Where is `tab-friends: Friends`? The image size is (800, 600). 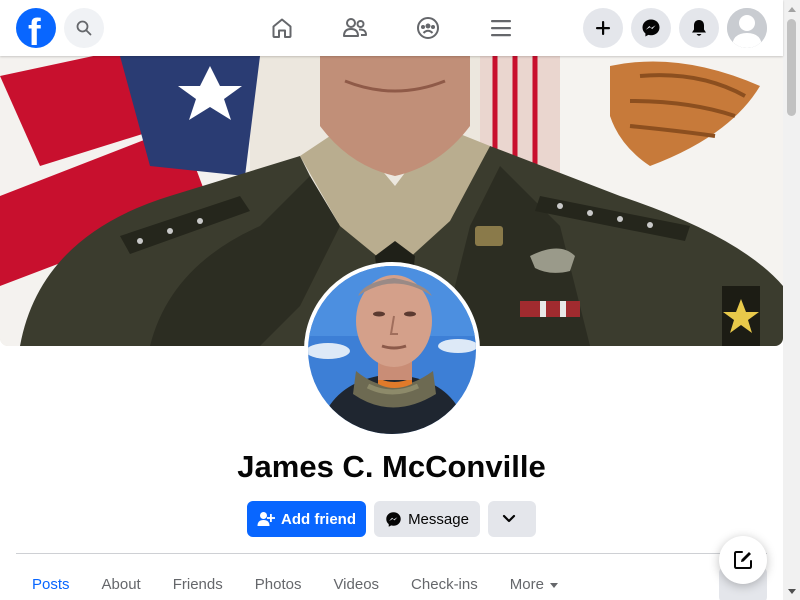
tab-friends: Friends is located at coordinates (198, 582).